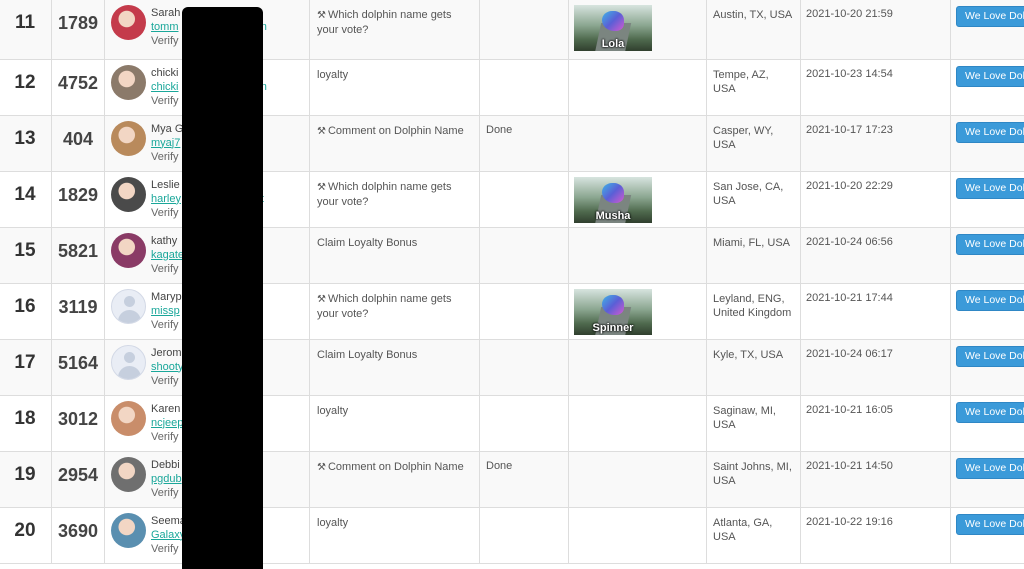 The image size is (1024, 569). I want to click on user-email-link: pgdub, so click(166, 479).